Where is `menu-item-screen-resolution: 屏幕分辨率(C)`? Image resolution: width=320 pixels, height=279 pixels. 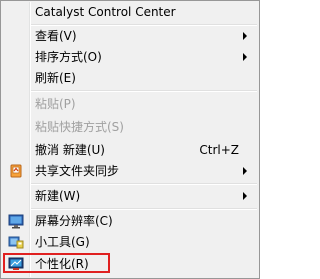 menu-item-screen-resolution: 屏幕分辨率(C) is located at coordinates (130, 221).